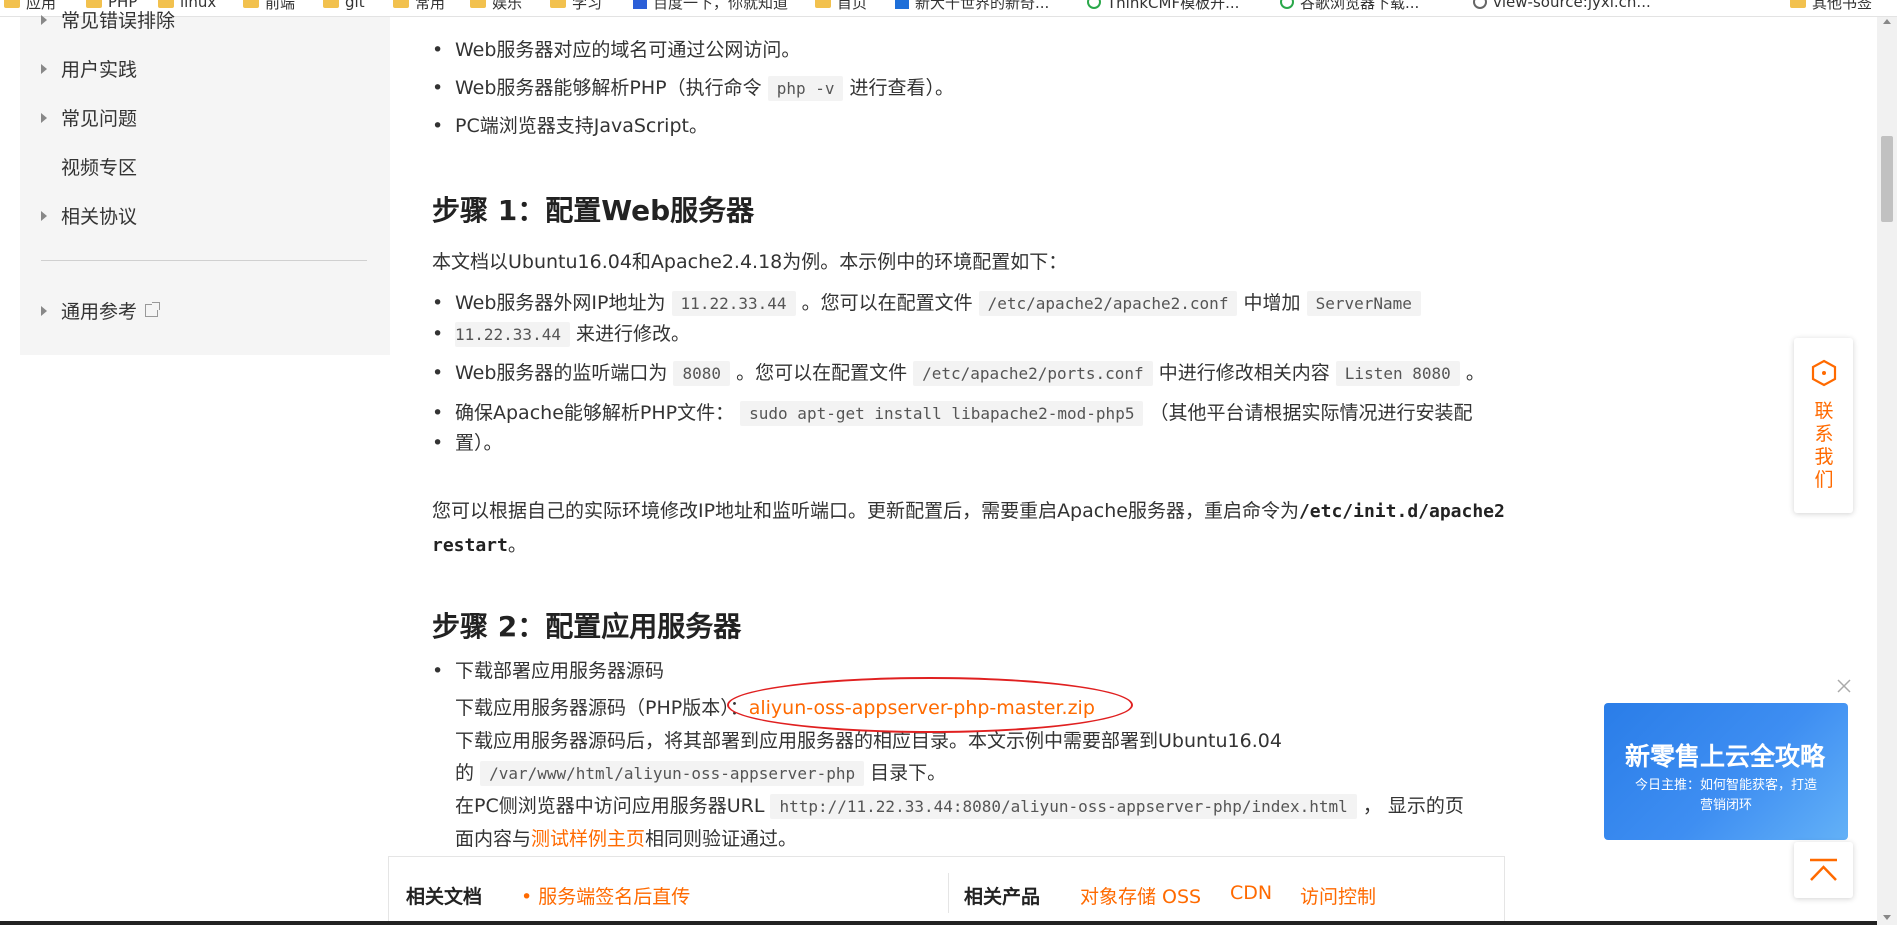 The height and width of the screenshot is (925, 1897). Describe the element at coordinates (1725, 795) in the screenshot. I see `promo-subtitle: 今日主推：如何智能获客，打造 营销闭环` at that location.